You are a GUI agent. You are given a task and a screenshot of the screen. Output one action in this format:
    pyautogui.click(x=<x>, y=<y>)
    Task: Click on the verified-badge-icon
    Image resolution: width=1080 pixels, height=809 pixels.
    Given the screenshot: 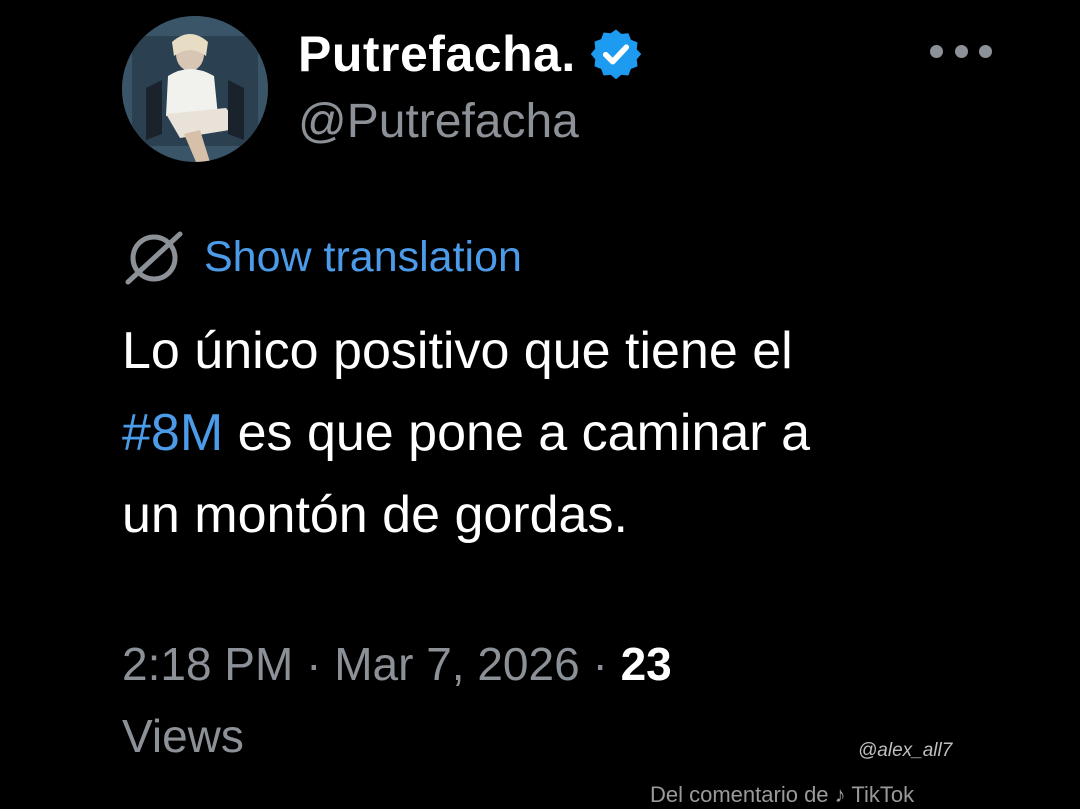 What is the action you would take?
    pyautogui.click(x=616, y=54)
    